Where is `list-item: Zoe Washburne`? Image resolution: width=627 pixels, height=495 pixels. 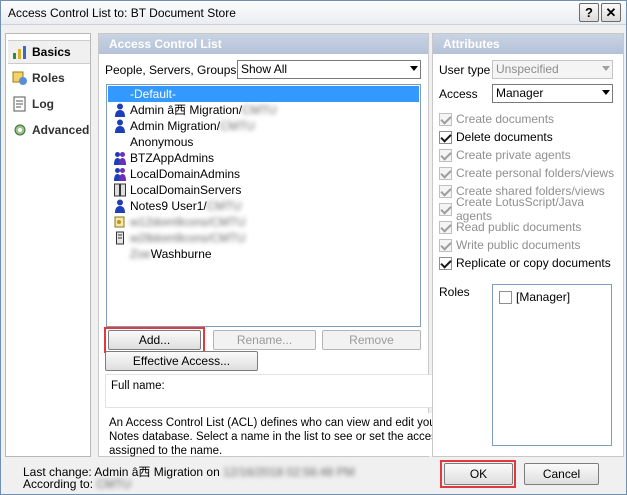 list-item: Zoe Washburne is located at coordinates (263, 254).